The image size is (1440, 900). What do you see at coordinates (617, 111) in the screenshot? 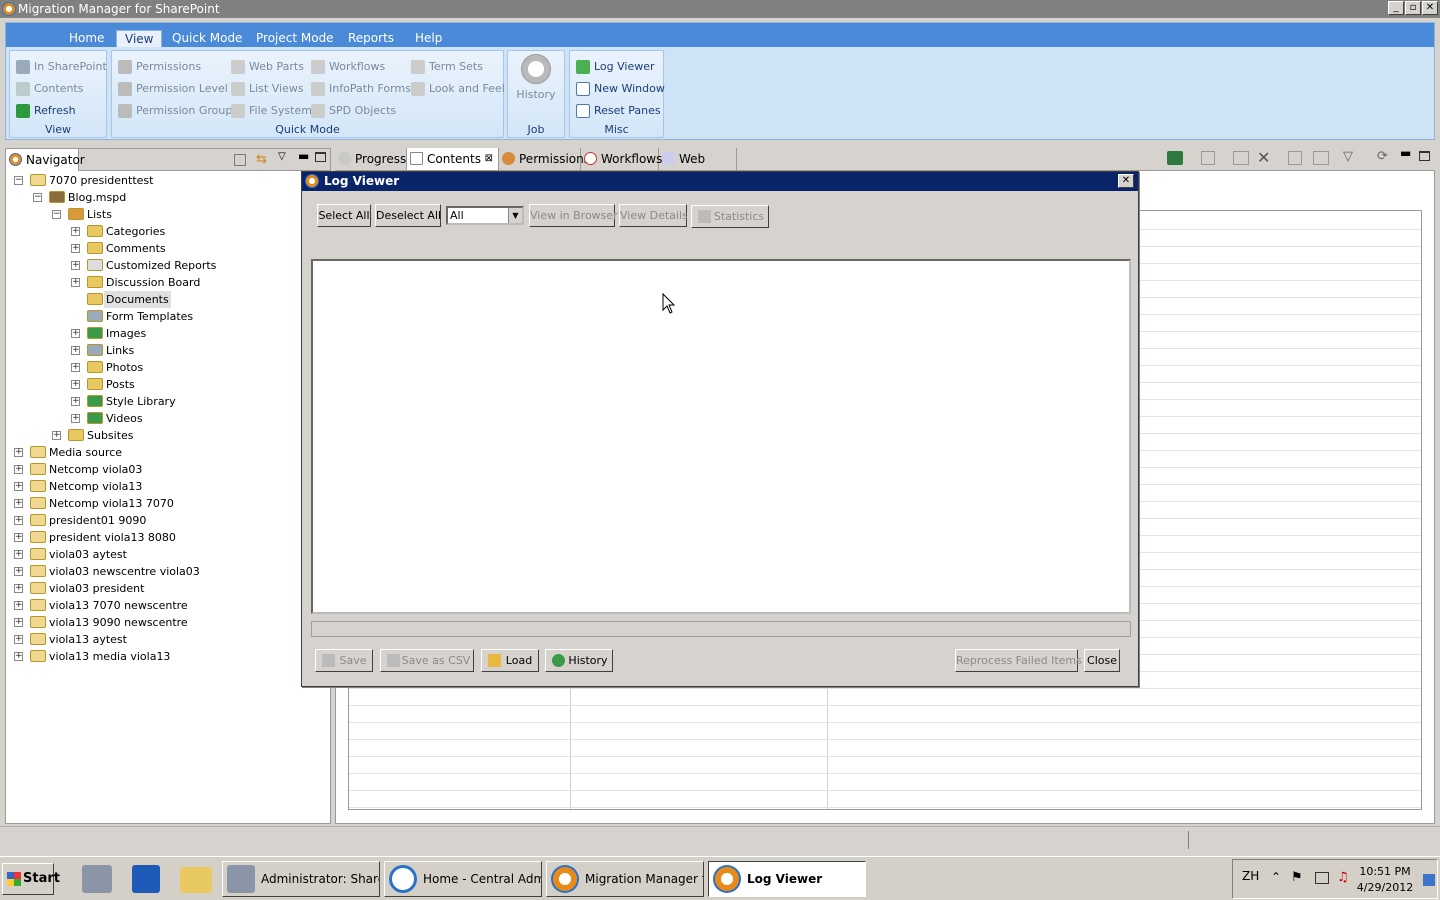
I see `reset-panes-button: Reset Panes` at bounding box center [617, 111].